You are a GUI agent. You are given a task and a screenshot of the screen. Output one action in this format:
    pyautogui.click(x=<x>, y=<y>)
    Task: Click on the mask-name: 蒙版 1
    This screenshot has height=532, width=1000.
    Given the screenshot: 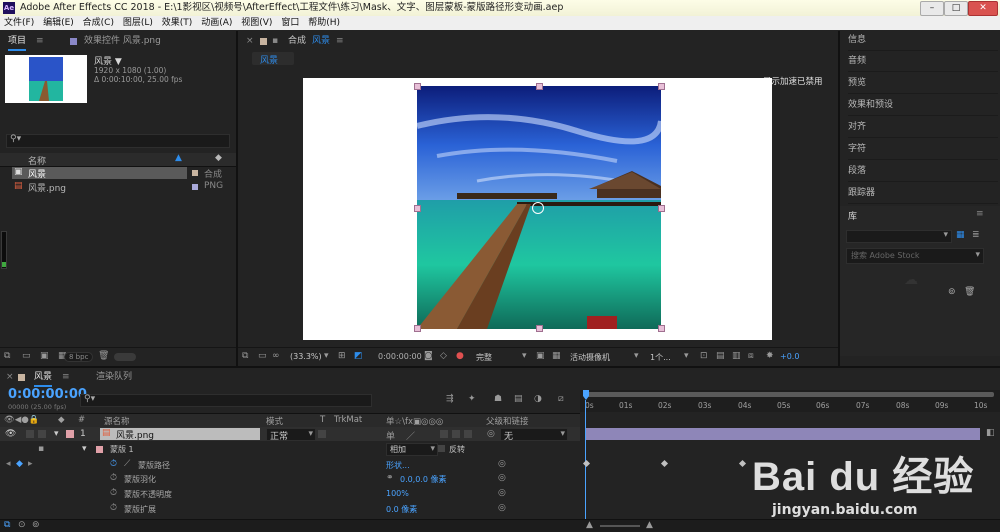 What is the action you would take?
    pyautogui.click(x=122, y=449)
    